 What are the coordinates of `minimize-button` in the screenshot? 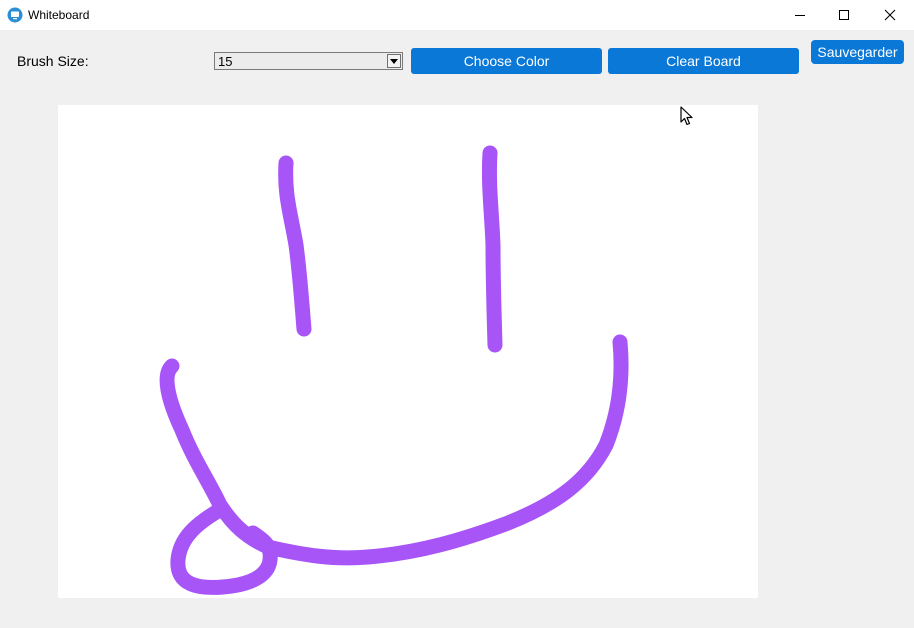 It's located at (800, 15).